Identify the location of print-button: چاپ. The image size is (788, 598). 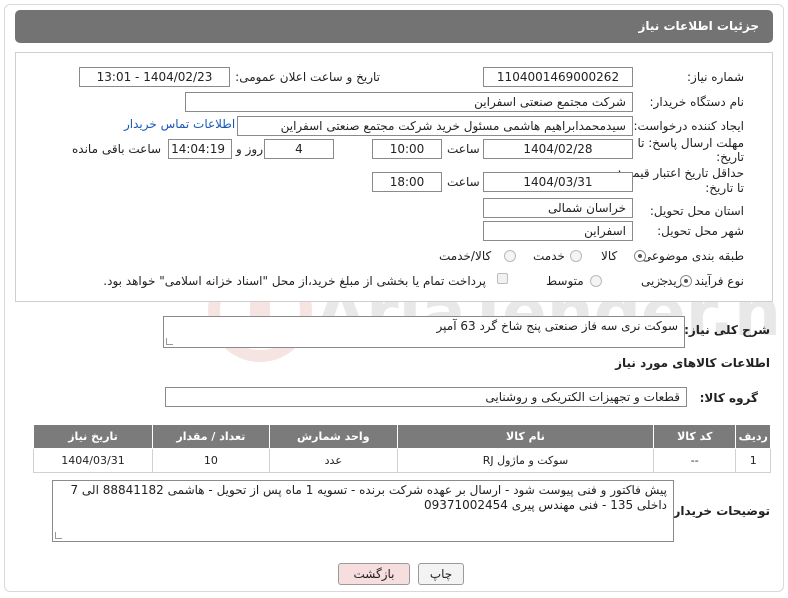
(441, 574).